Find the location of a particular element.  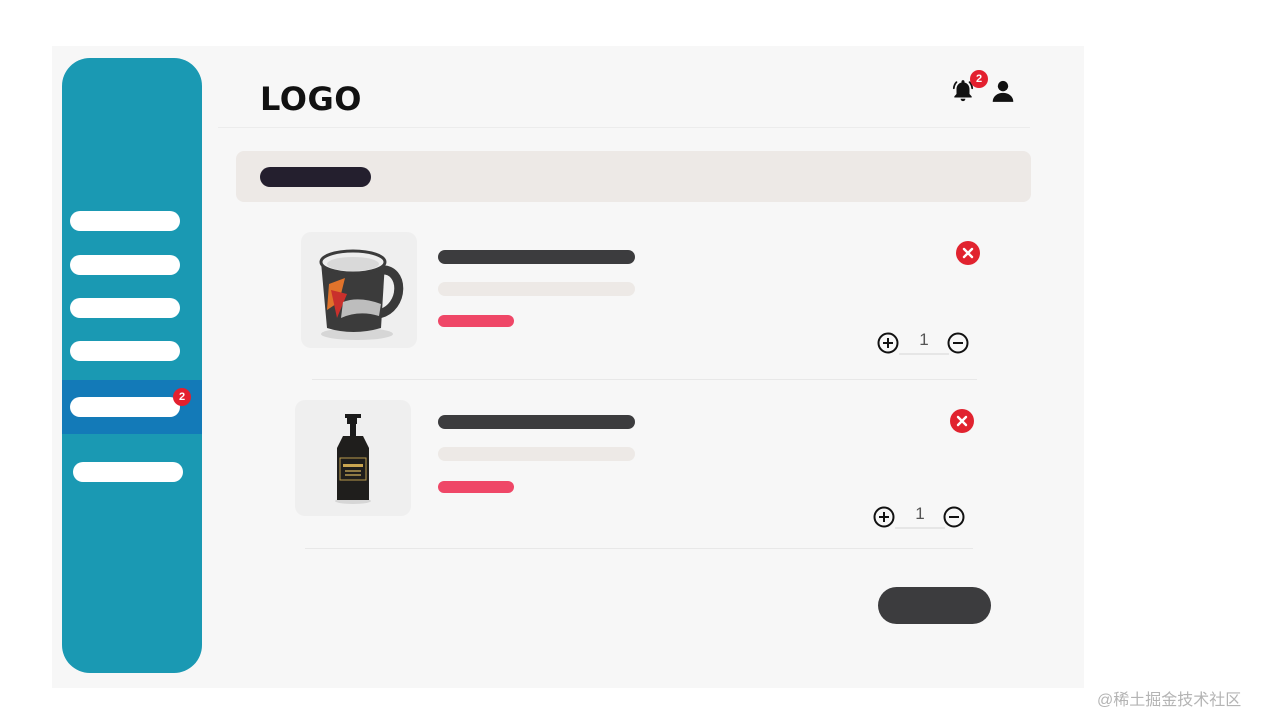

cart-title-bar is located at coordinates (633, 176).